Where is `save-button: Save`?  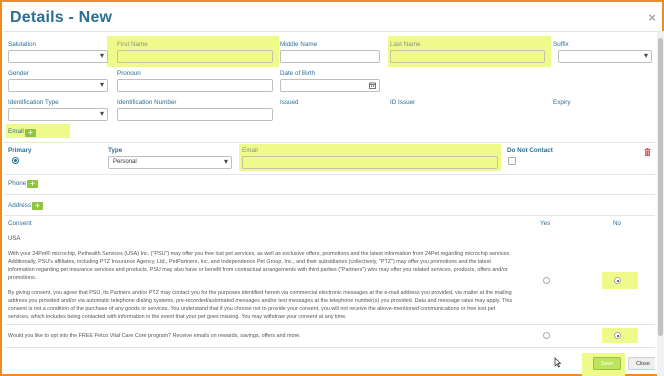
save-button: Save is located at coordinates (607, 363).